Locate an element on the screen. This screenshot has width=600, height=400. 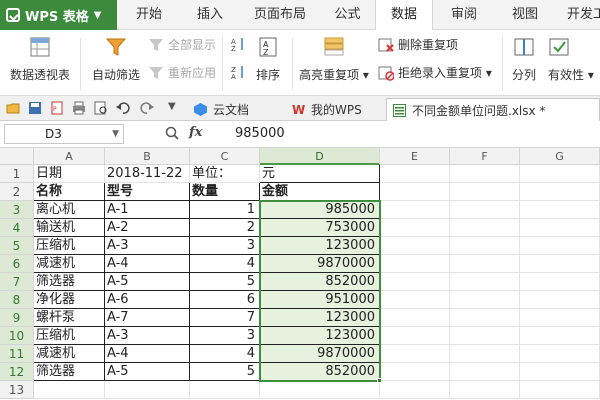
row-header-13: 13 is located at coordinates (17, 390).